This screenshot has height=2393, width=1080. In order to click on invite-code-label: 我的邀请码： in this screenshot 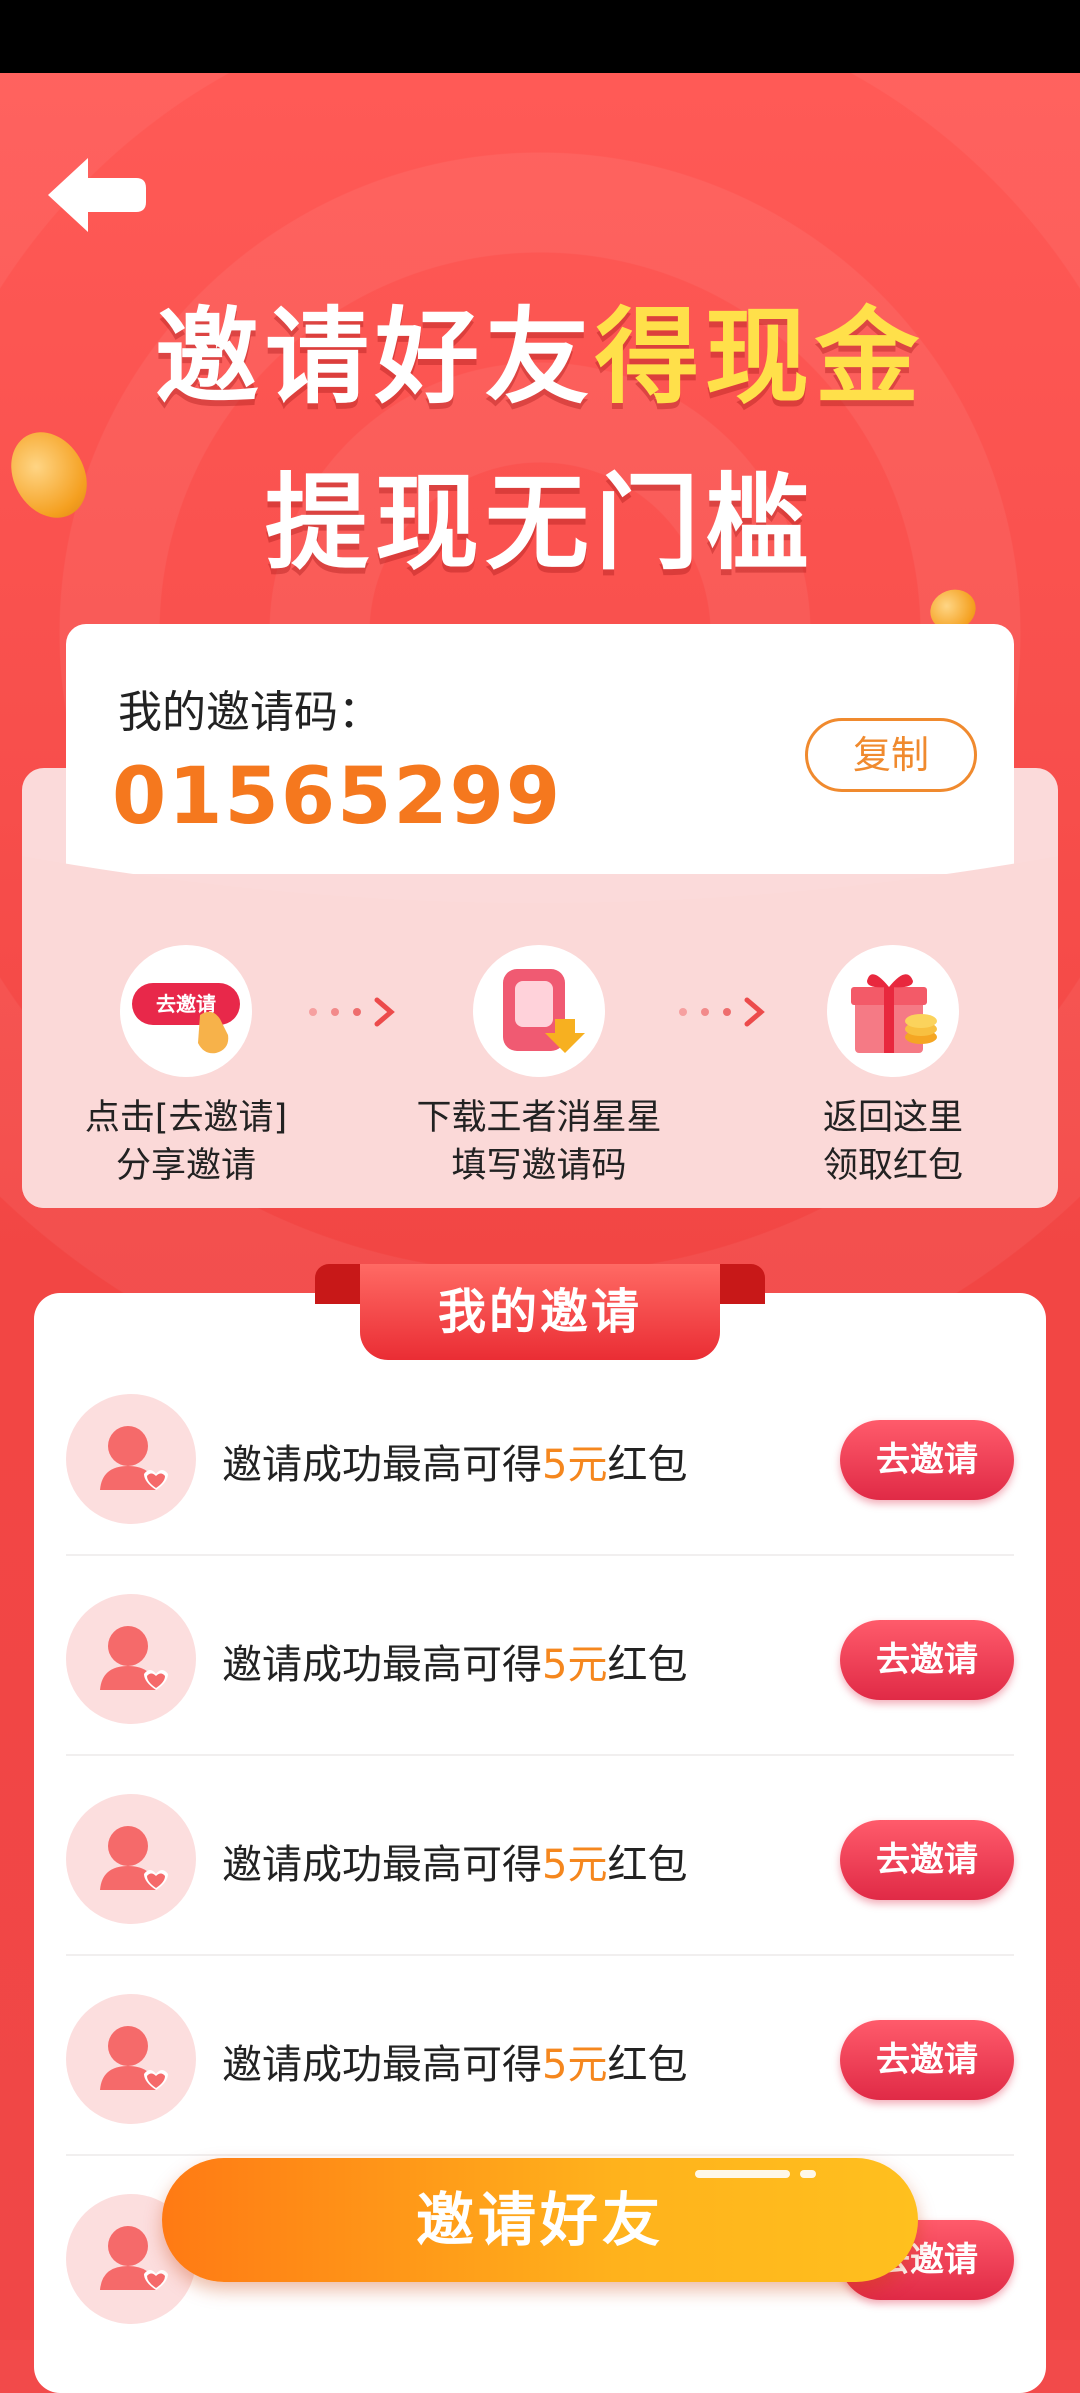, I will do `click(250, 712)`.